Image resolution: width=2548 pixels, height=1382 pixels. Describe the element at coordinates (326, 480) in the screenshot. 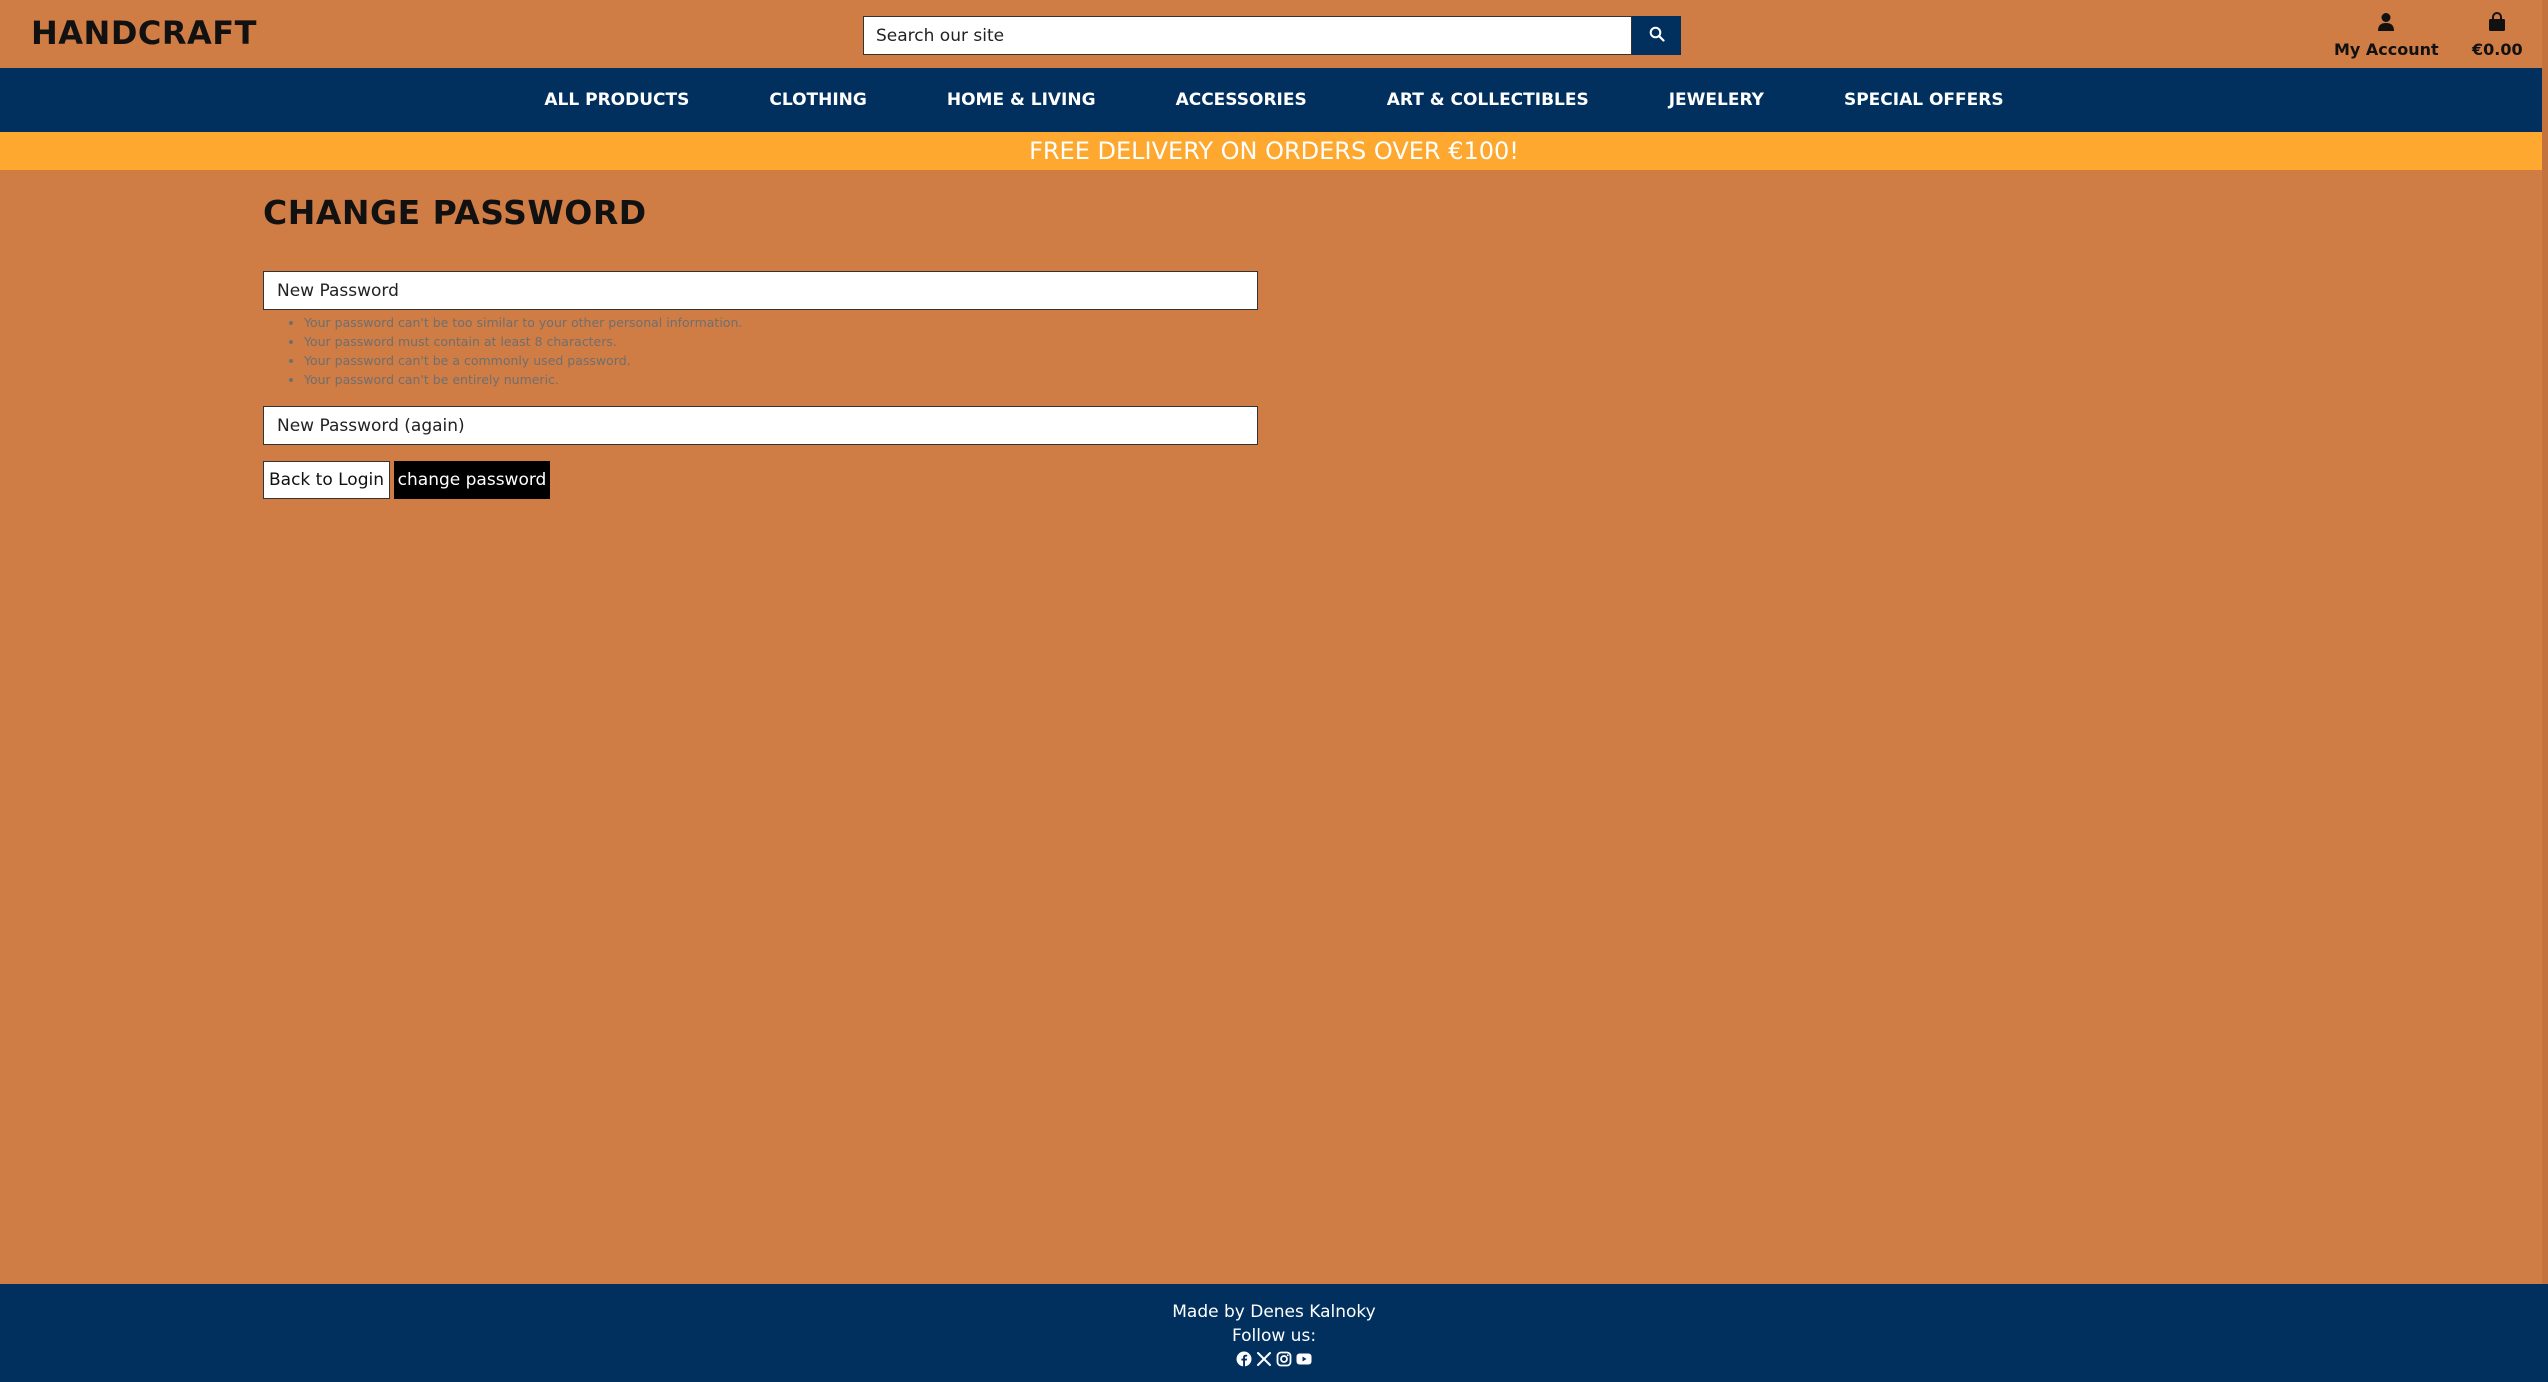

I see `back-to-login-button: Back to Login` at that location.